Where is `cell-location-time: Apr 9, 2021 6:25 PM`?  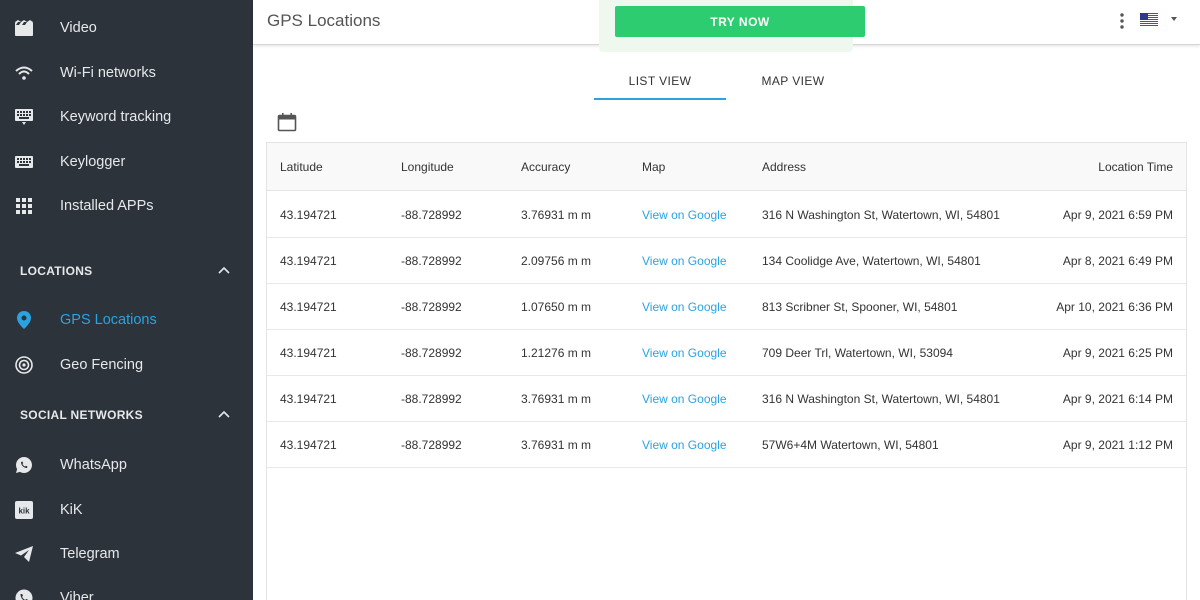 cell-location-time: Apr 9, 2021 6:25 PM is located at coordinates (1117, 353).